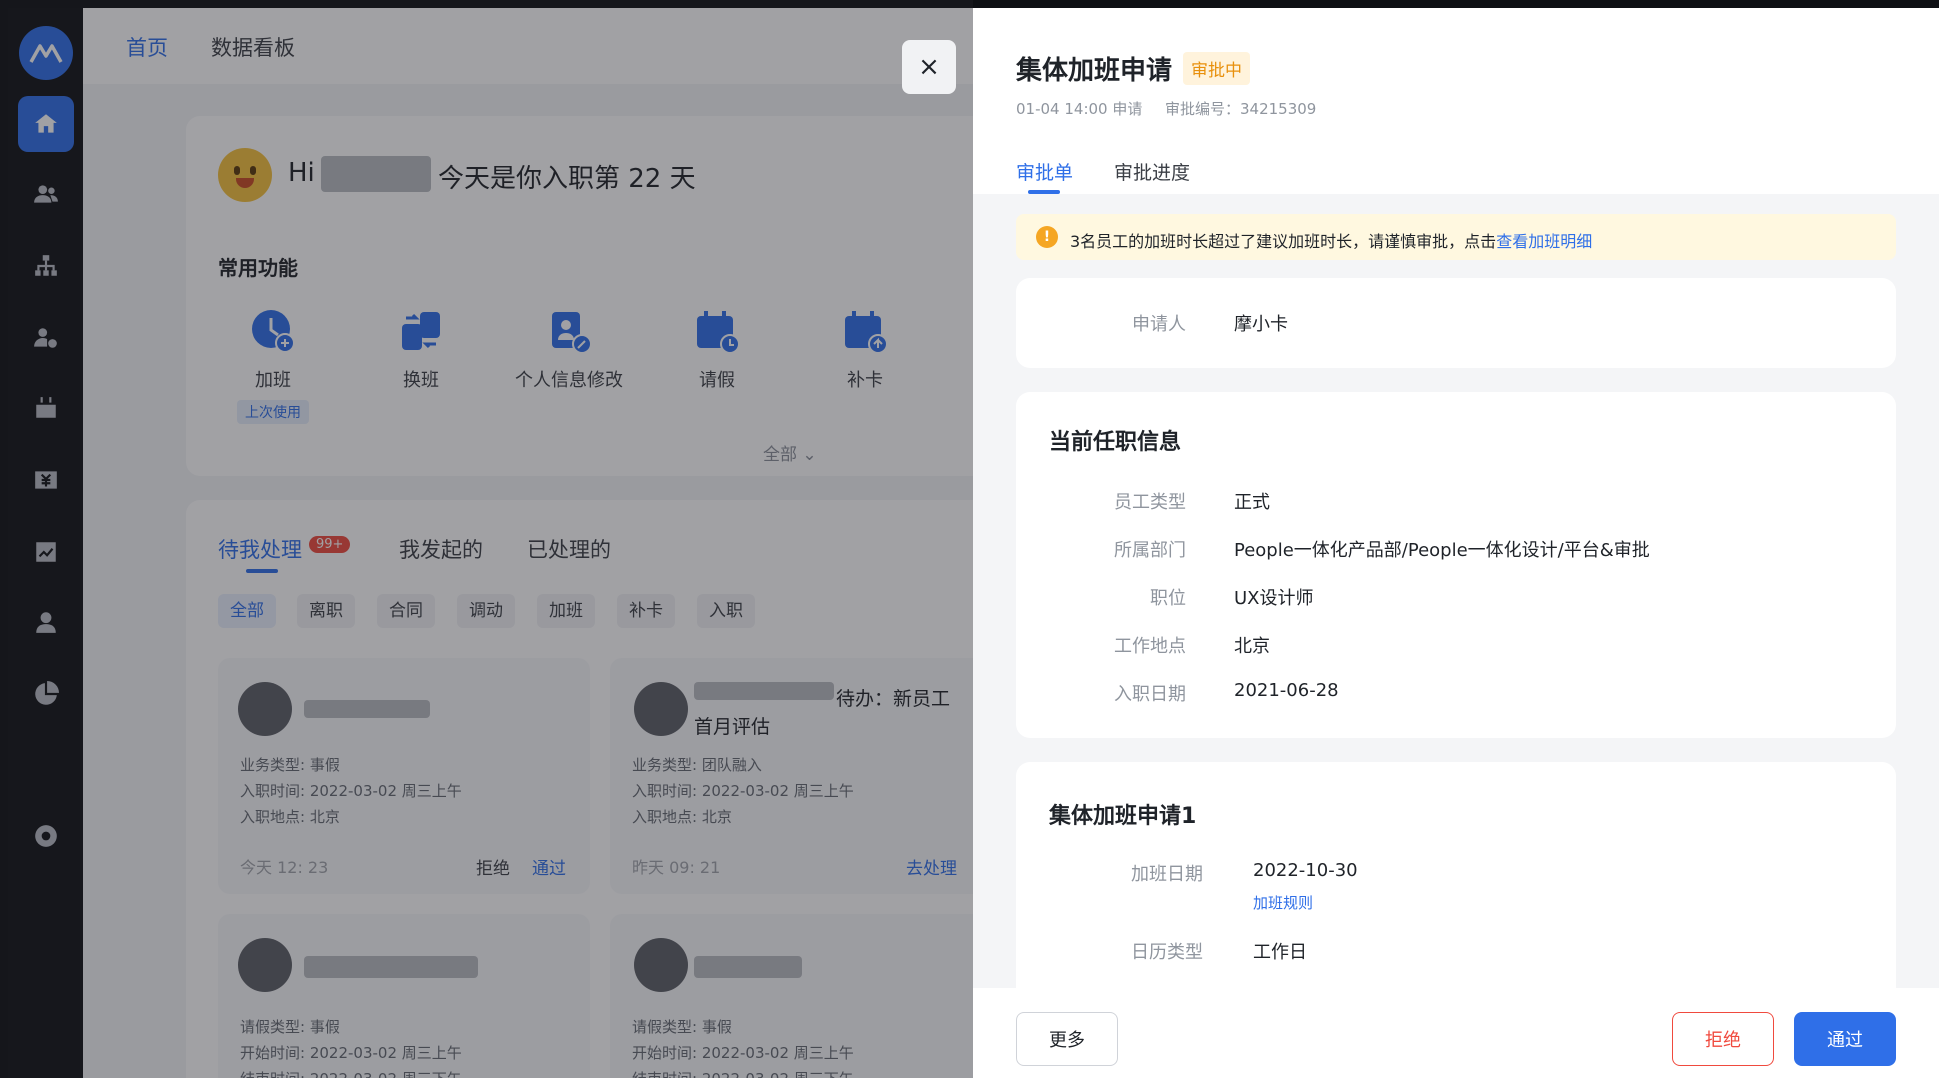  Describe the element at coordinates (1067, 1039) in the screenshot. I see `more-button: 更多` at that location.